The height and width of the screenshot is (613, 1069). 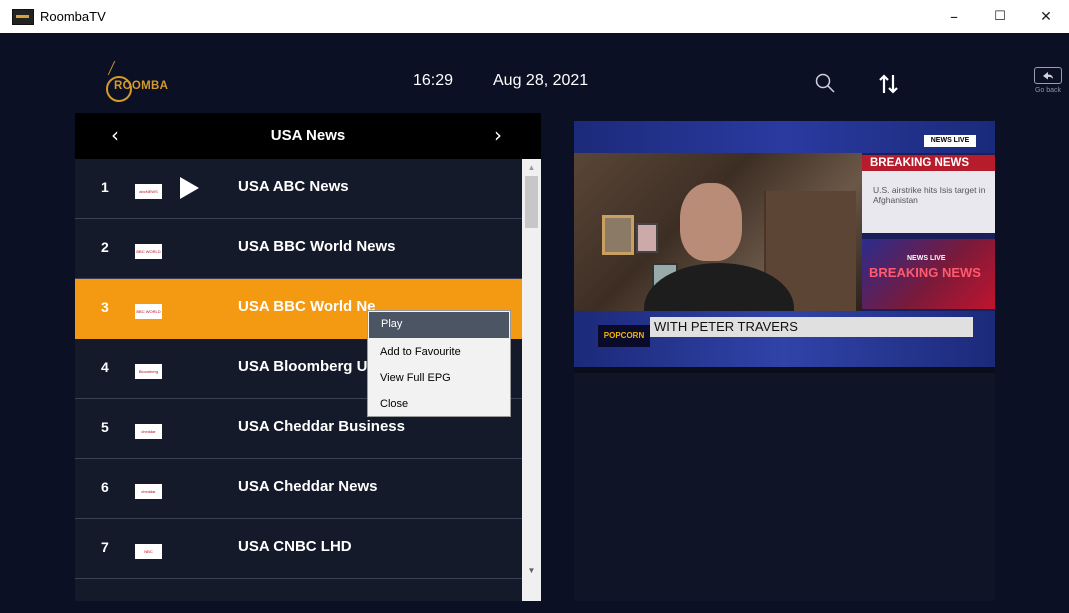 I want to click on channel-number: 3, so click(x=105, y=307).